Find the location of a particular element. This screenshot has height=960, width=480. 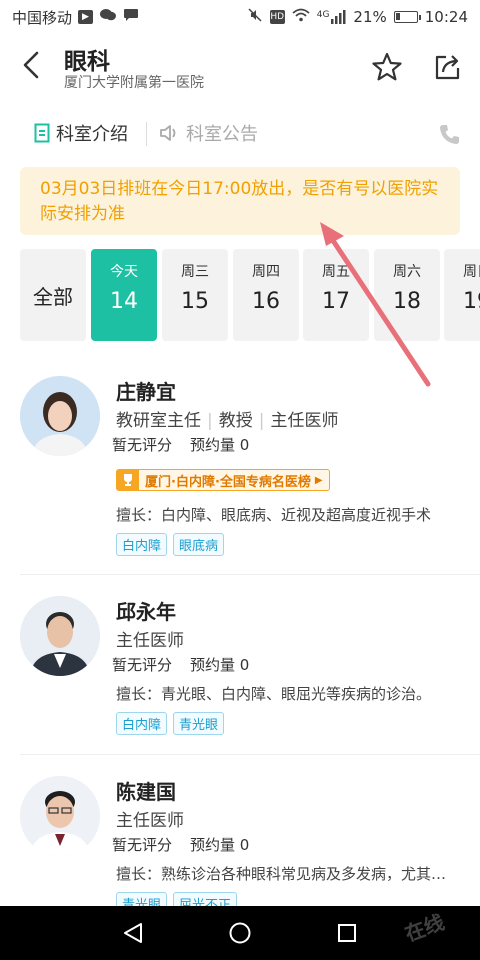

battery-percent: 21% is located at coordinates (370, 17).